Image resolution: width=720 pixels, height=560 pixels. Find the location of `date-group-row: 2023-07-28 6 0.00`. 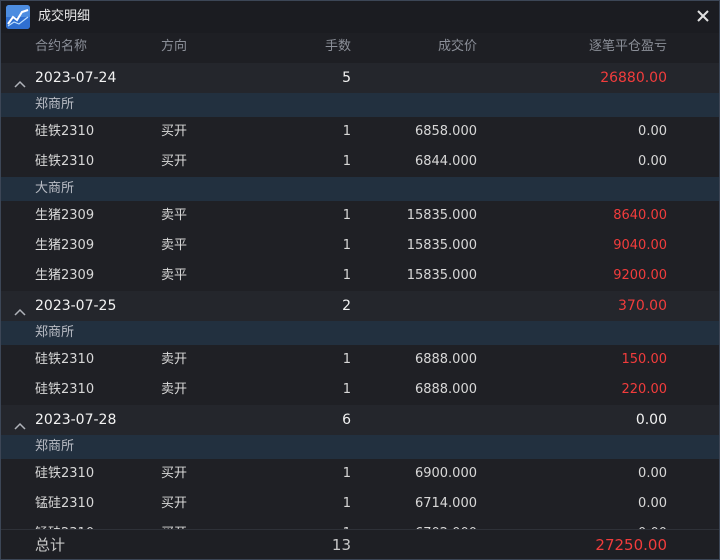

date-group-row: 2023-07-28 6 0.00 is located at coordinates (360, 420).